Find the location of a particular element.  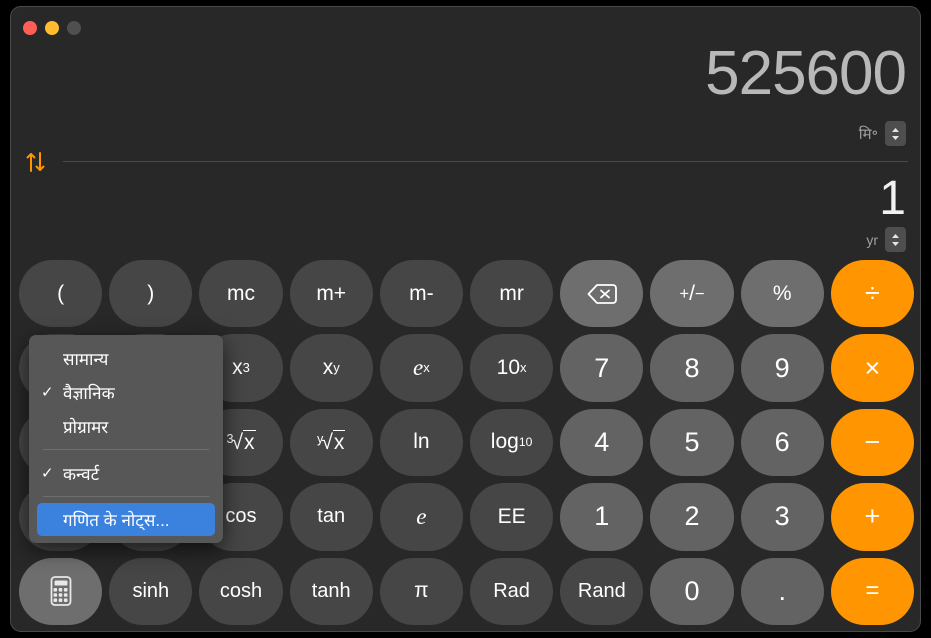

traffic-lights is located at coordinates (52, 28).